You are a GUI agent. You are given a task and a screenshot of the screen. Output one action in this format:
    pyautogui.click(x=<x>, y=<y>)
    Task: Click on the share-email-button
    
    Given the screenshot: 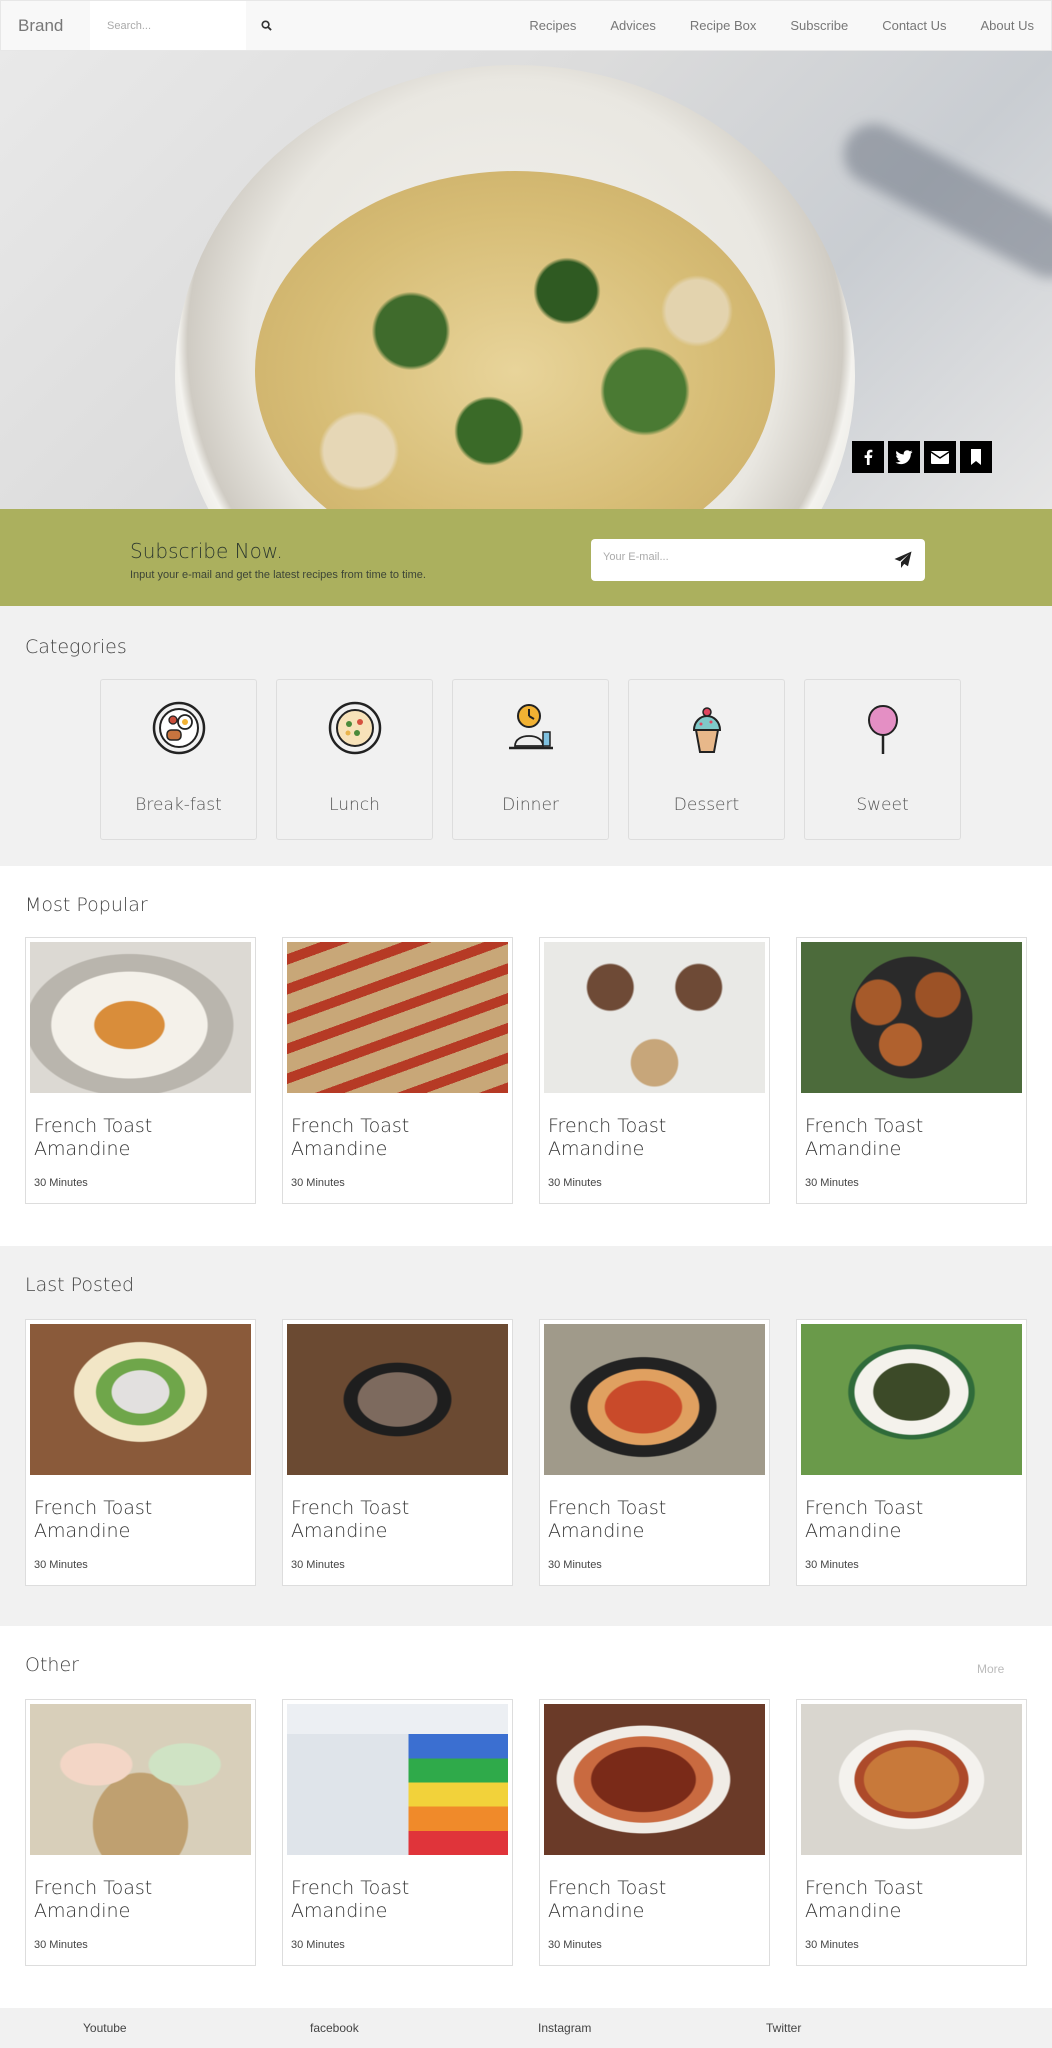 What is the action you would take?
    pyautogui.click(x=940, y=457)
    